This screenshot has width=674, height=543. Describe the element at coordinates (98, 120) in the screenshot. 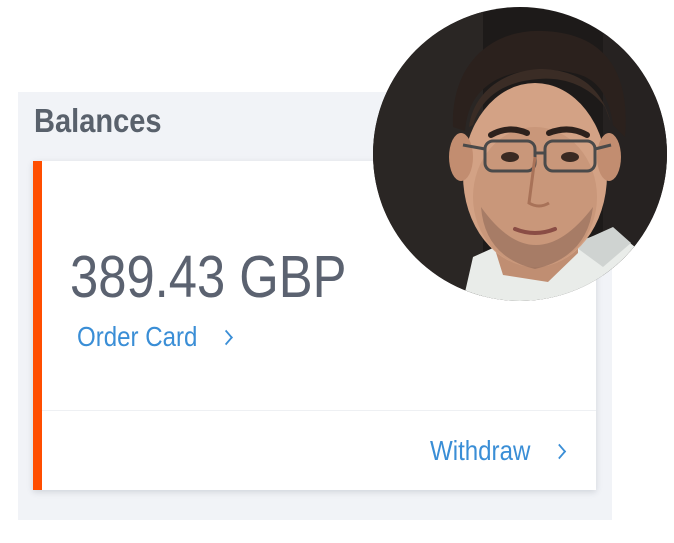

I see `balances-title: Balances` at that location.